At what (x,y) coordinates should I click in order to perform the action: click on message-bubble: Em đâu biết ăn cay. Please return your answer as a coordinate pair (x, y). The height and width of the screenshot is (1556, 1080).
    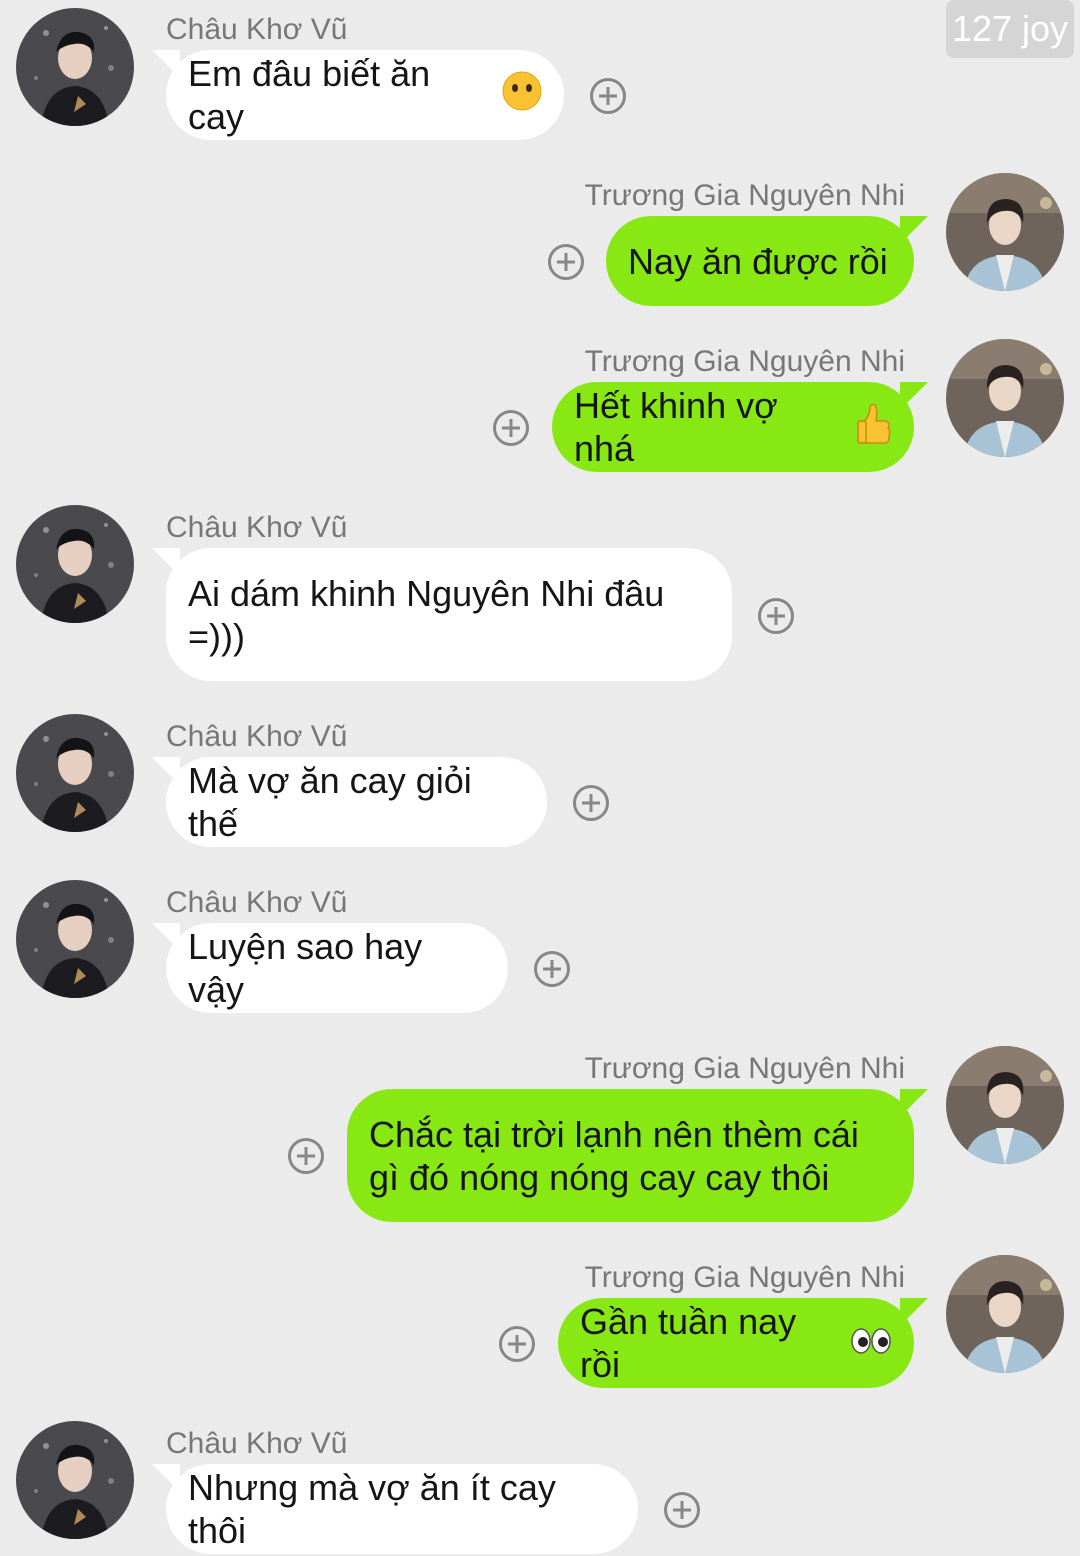
    Looking at the image, I should click on (358, 95).